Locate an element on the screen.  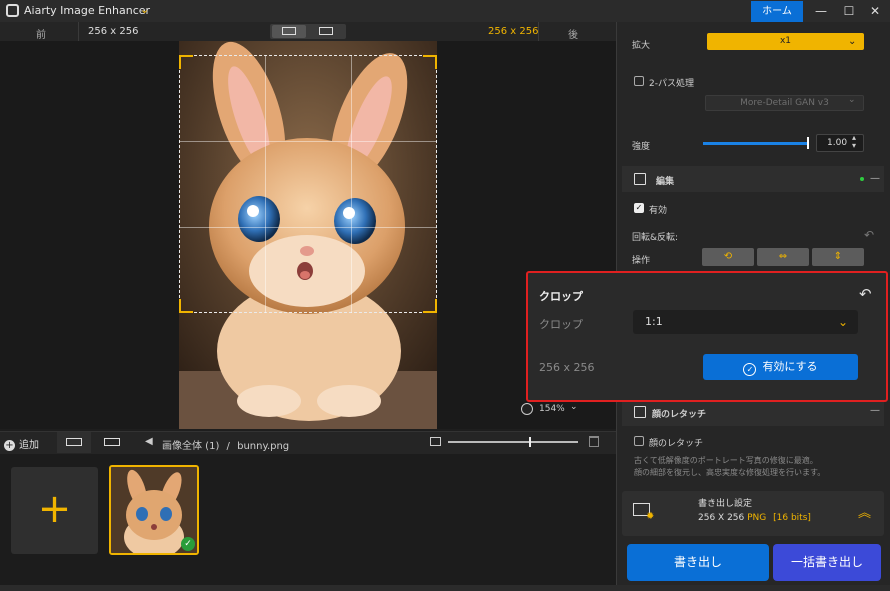
apply-crop-label: 有効にする is located at coordinates (790, 366).